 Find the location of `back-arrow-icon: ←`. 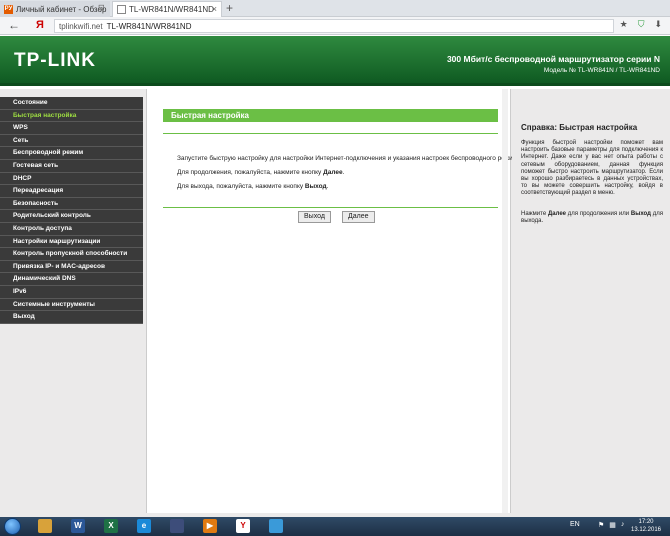

back-arrow-icon: ← is located at coordinates (14, 25).